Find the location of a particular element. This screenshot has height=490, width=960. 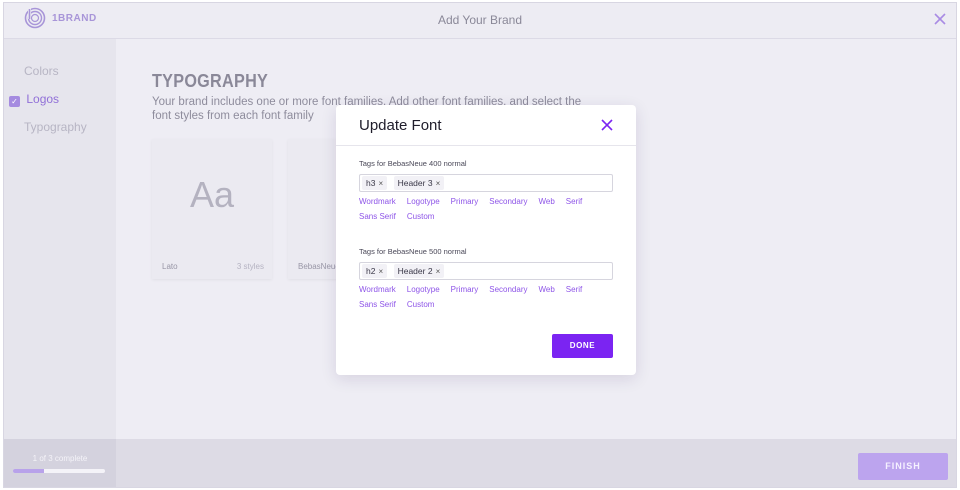

font-preview: Aa is located at coordinates (212, 194).